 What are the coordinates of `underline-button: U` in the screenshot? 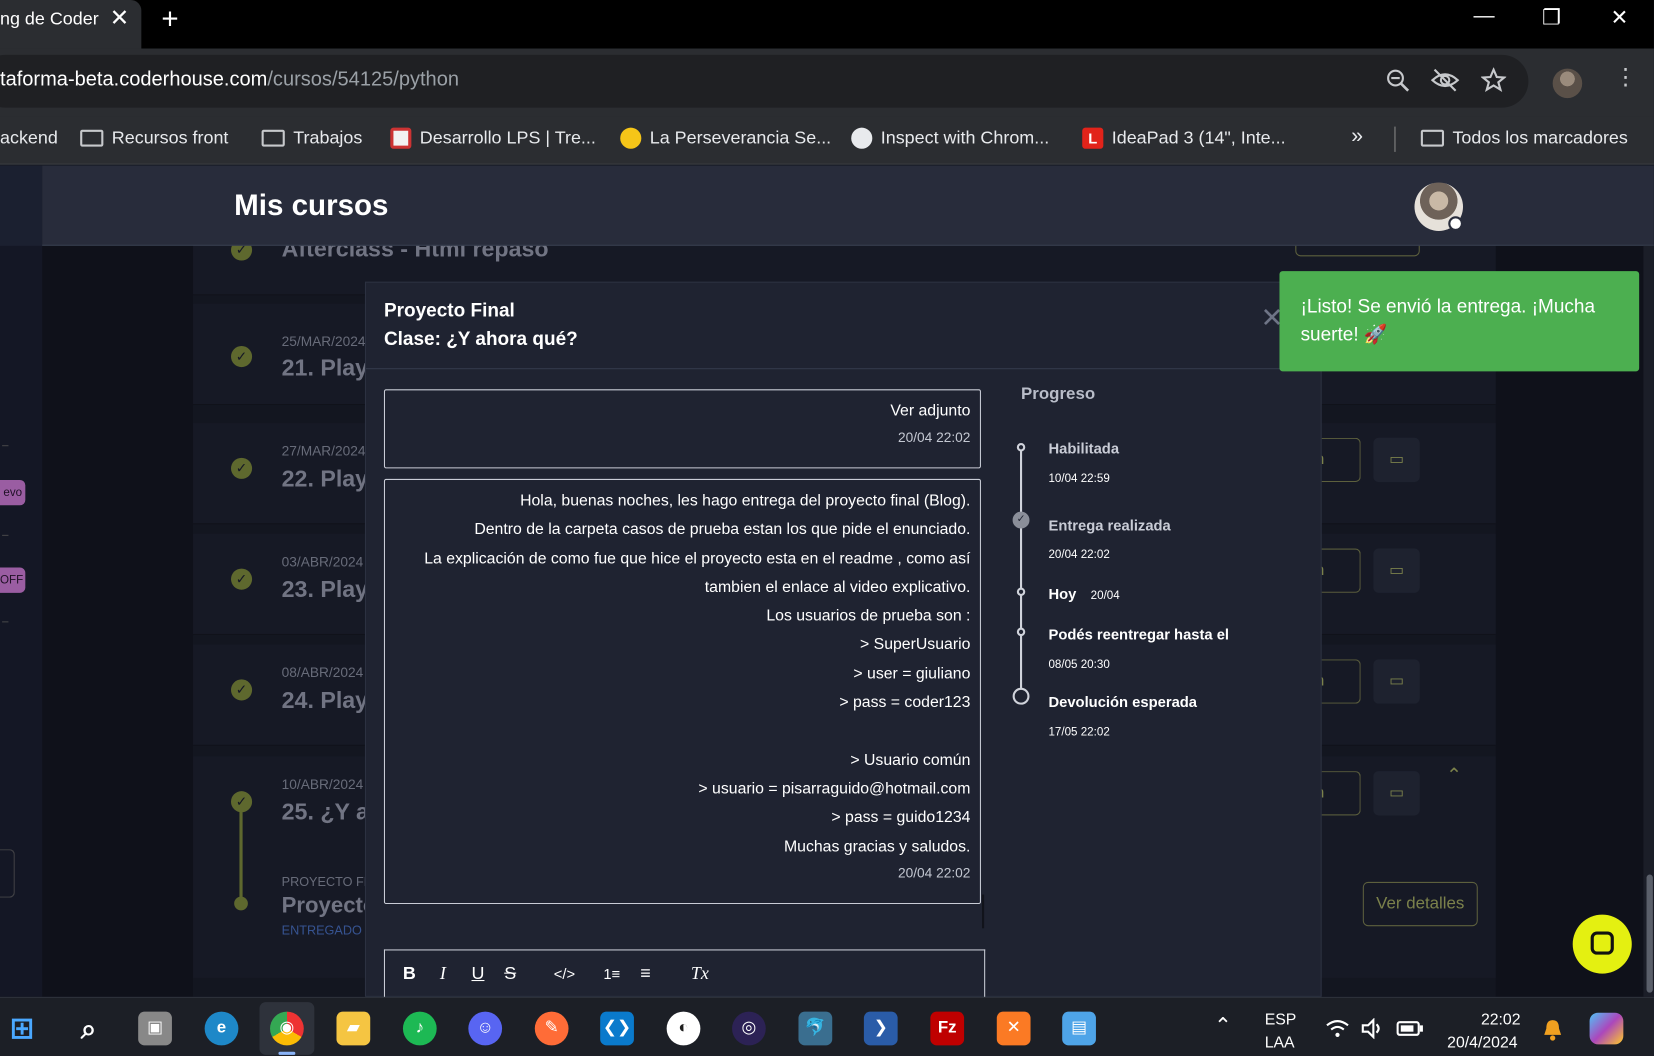 It's located at (477, 973).